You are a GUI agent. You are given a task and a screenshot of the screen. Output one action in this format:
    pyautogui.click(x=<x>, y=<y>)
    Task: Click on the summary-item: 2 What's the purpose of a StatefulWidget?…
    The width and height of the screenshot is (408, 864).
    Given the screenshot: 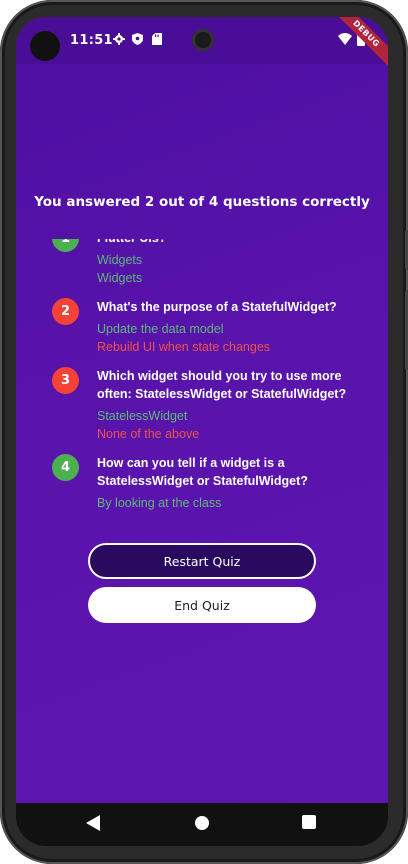 What is the action you would take?
    pyautogui.click(x=202, y=327)
    